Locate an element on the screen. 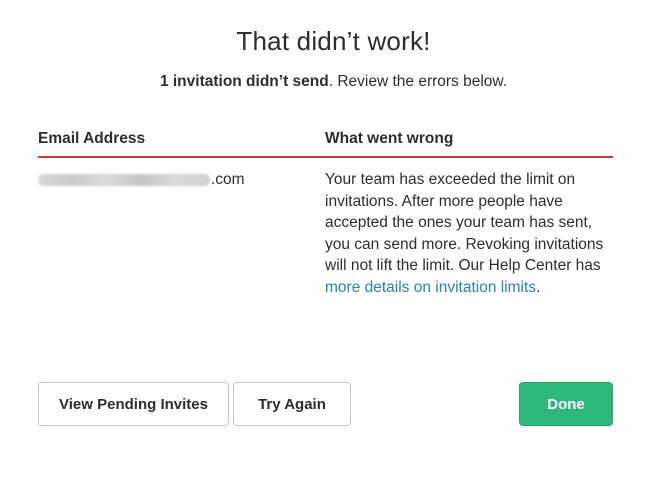 This screenshot has width=667, height=500. email-cell: .com is located at coordinates (181, 180).